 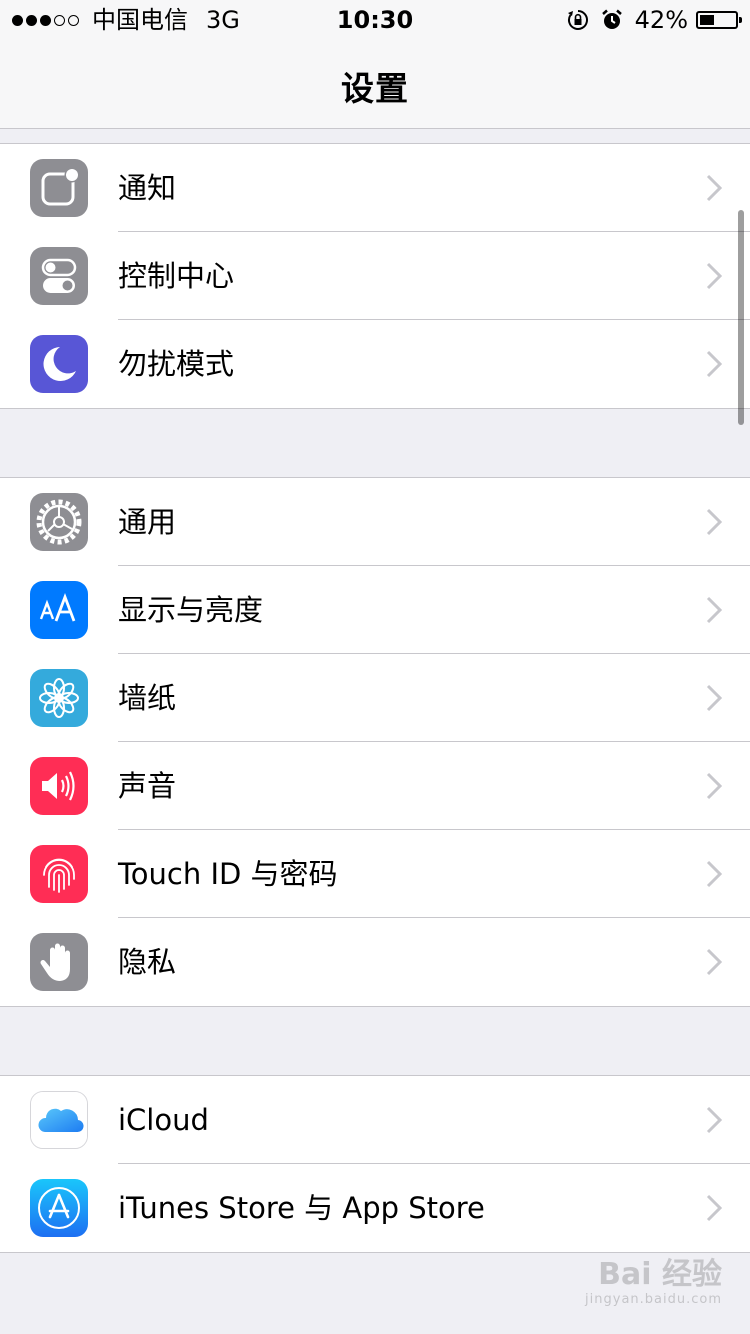 I want to click on navigation-bar: 中国电信 3G 10:30 42% 设置, so click(x=375, y=64).